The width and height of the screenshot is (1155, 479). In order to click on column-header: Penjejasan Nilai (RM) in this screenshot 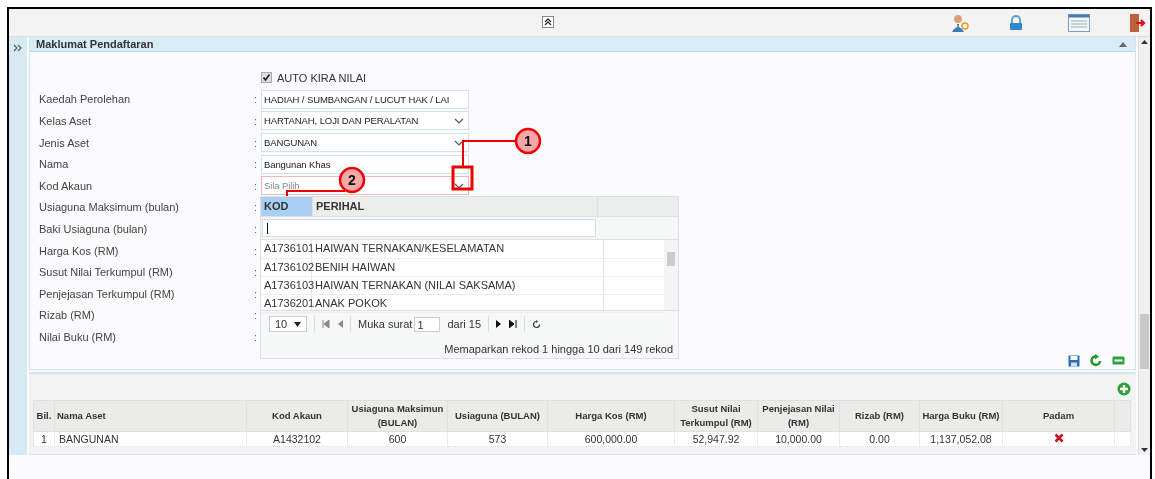, I will do `click(798, 416)`.